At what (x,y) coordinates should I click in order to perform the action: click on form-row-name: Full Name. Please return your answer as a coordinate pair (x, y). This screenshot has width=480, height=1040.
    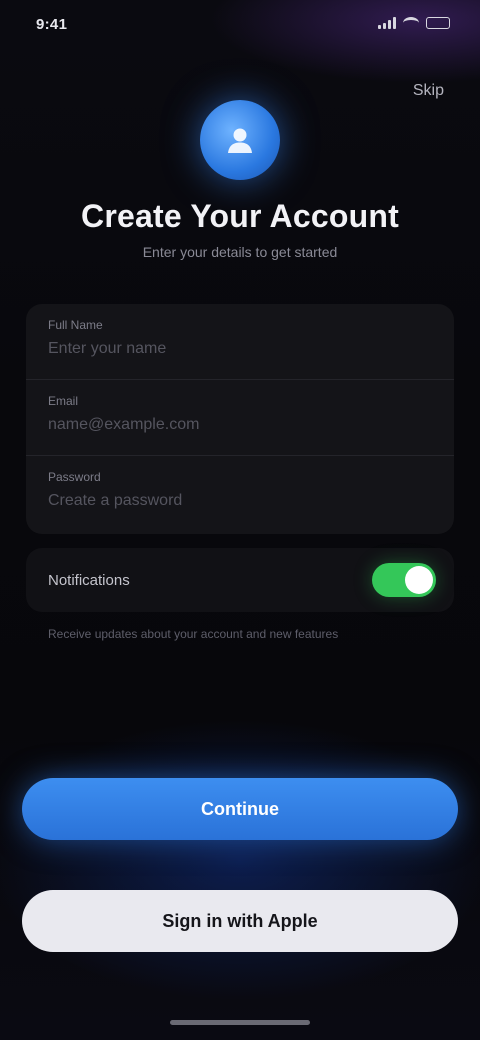
    Looking at the image, I should click on (240, 342).